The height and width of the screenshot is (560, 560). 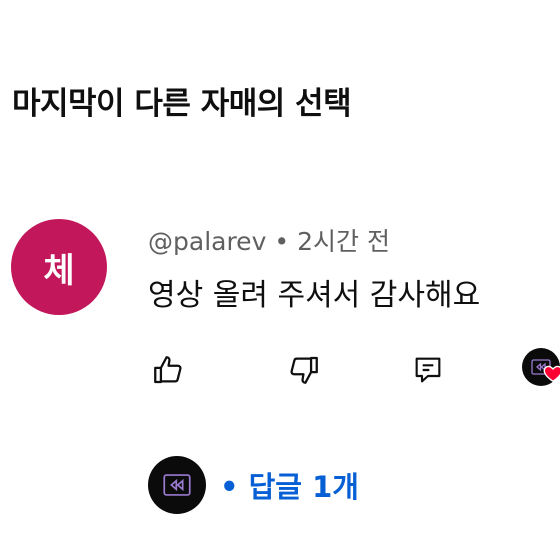 I want to click on reply-button, so click(x=428, y=370).